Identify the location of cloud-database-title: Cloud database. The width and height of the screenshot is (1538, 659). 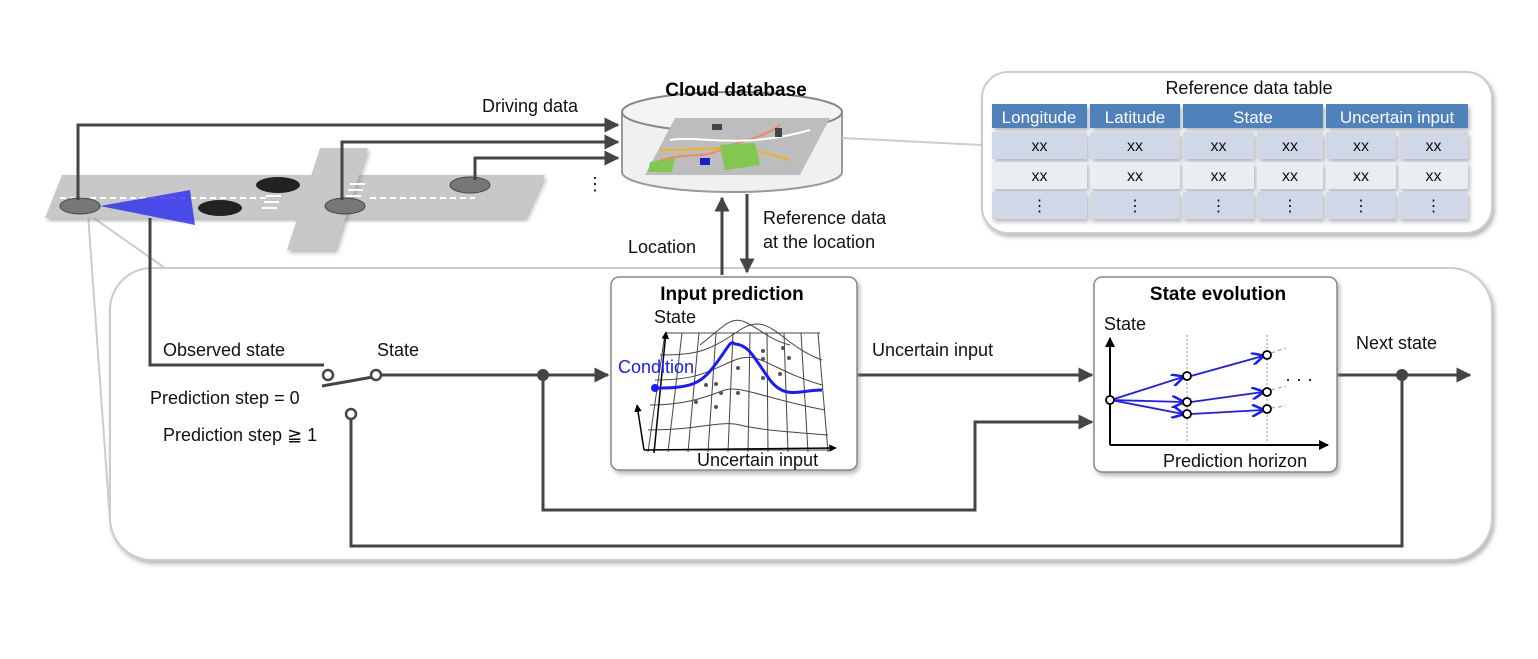
(735, 90).